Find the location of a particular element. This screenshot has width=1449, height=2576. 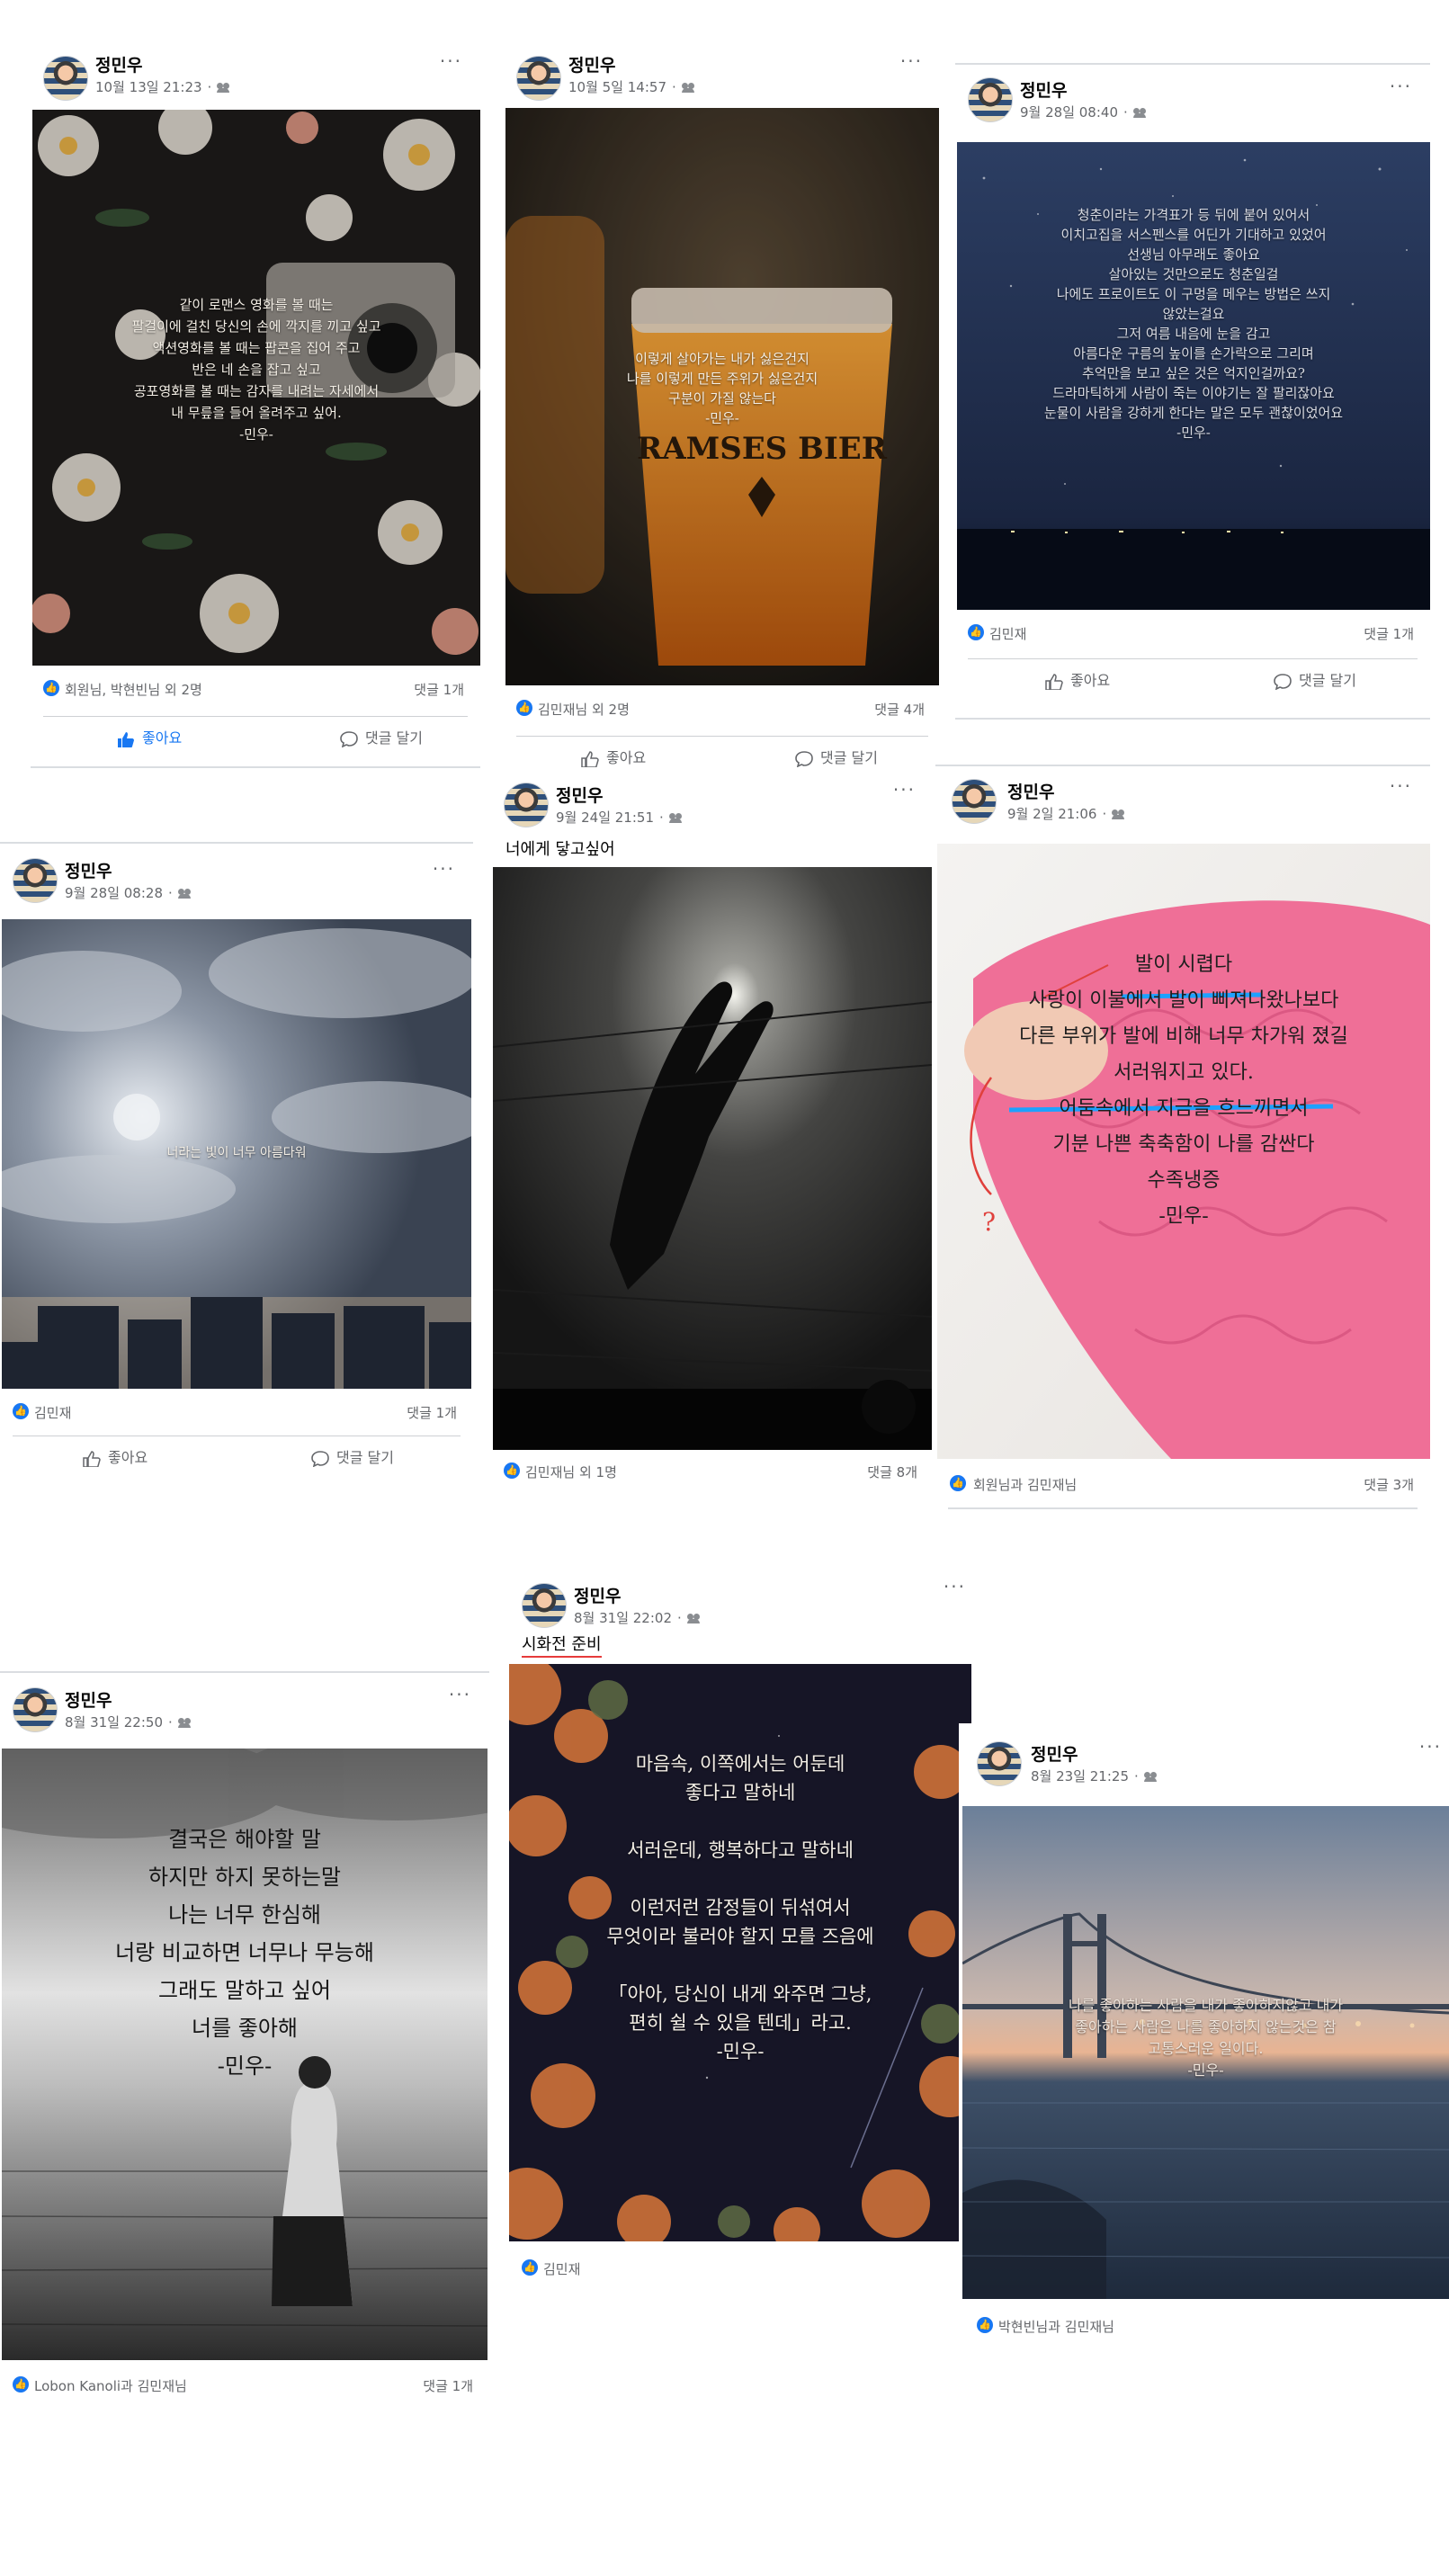

post-actions: 좋아요 댓글 달기 is located at coordinates (1193, 679).